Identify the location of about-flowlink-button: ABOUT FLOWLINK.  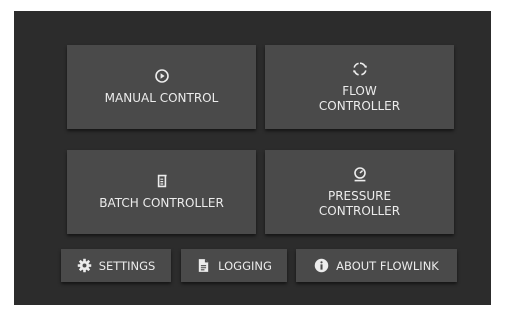
(376, 265).